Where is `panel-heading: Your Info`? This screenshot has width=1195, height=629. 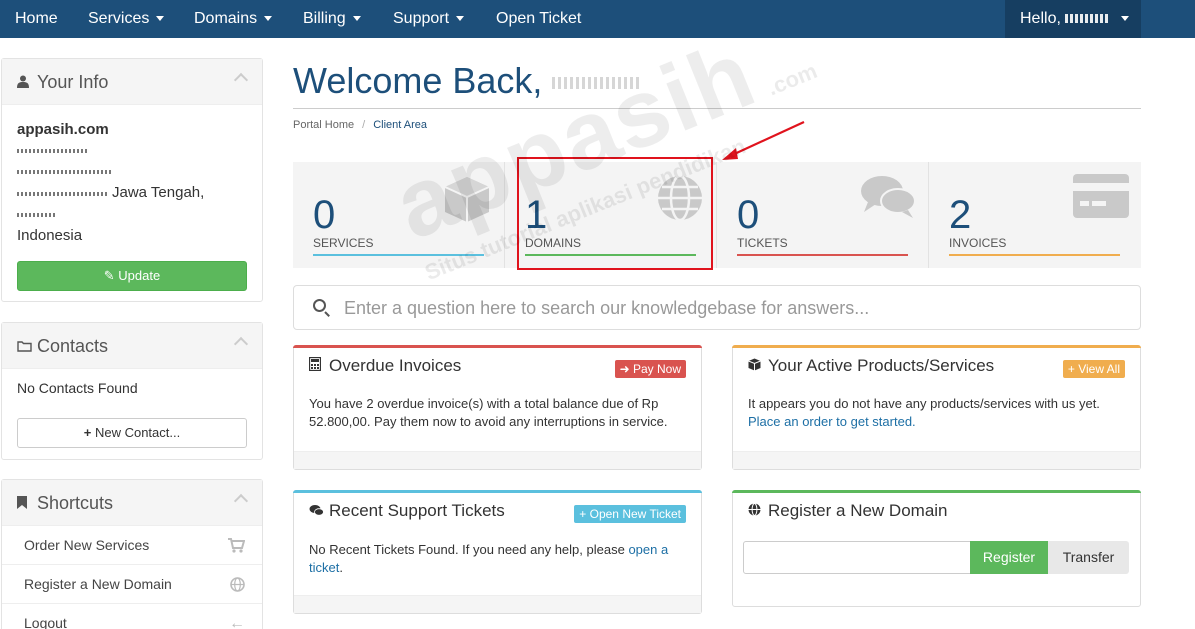
panel-heading: Your Info is located at coordinates (132, 82).